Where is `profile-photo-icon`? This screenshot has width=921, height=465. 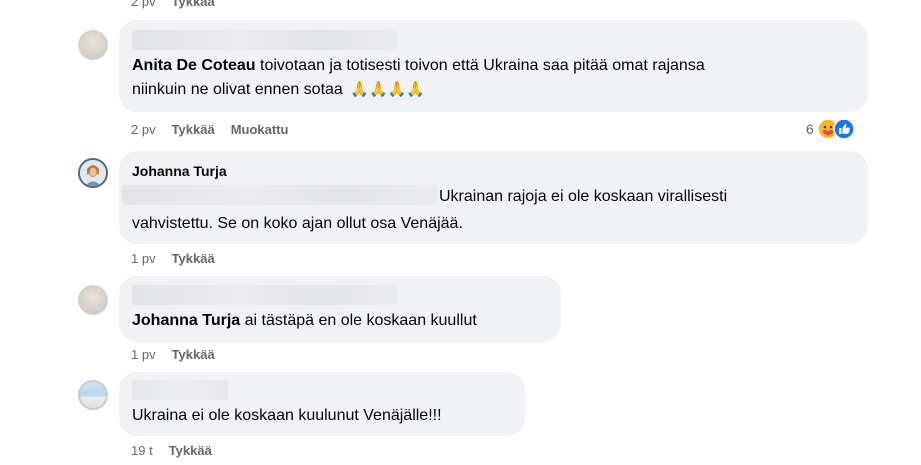 profile-photo-icon is located at coordinates (93, 173).